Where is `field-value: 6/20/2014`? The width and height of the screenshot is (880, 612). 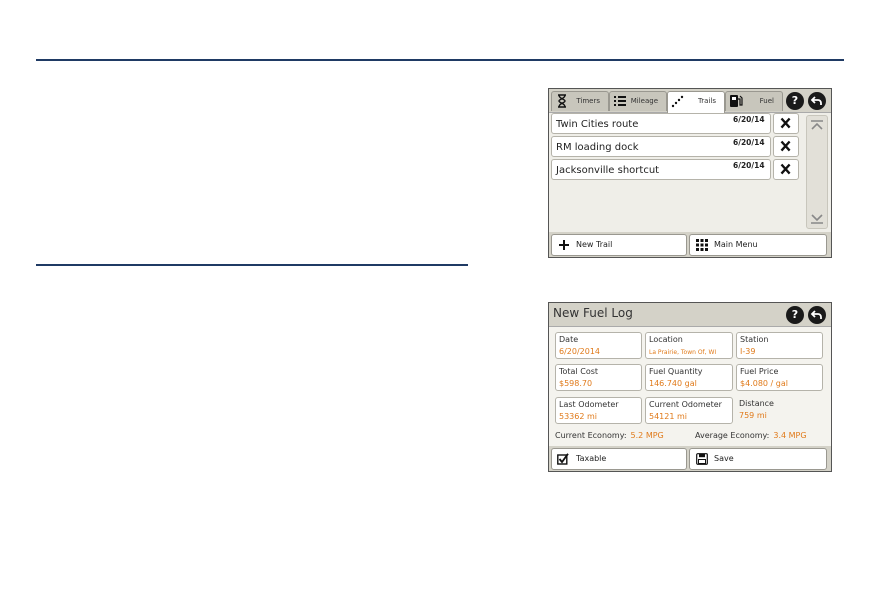 field-value: 6/20/2014 is located at coordinates (580, 351).